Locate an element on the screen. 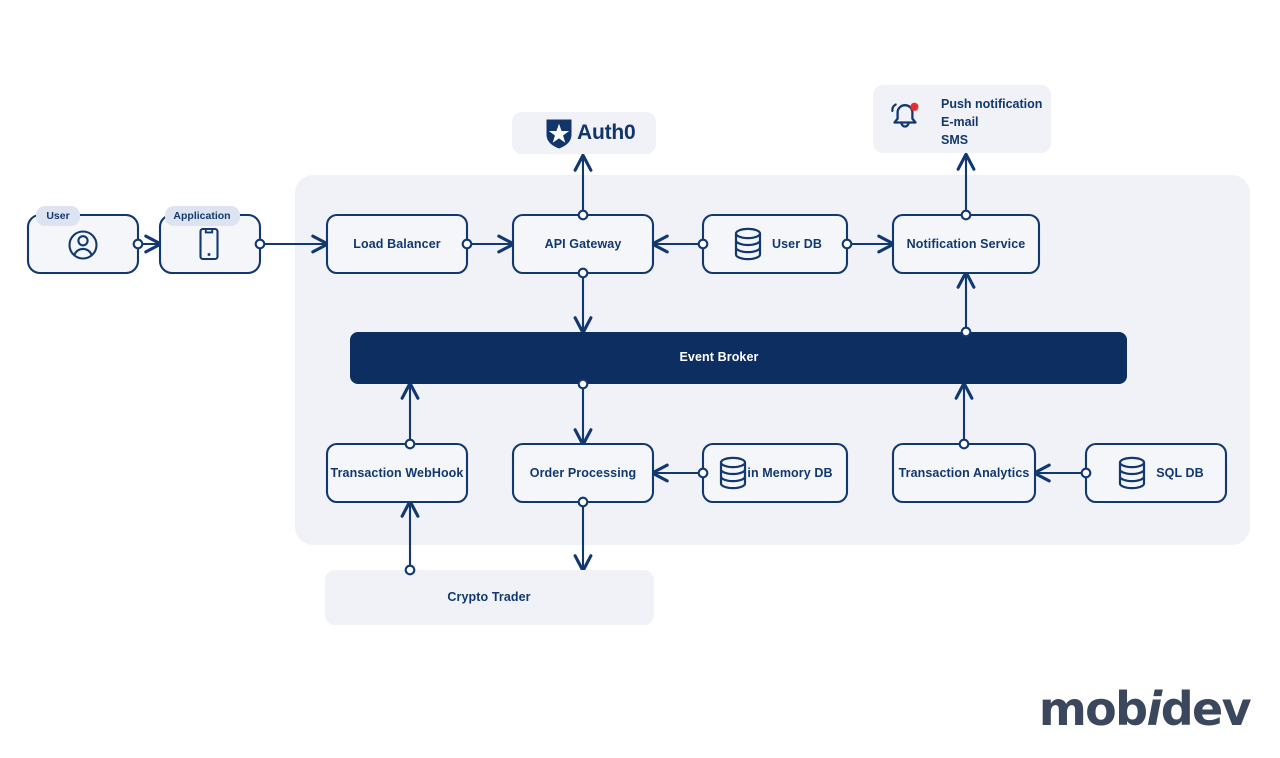 The height and width of the screenshot is (758, 1280). node-order-processing-label: Order Processing is located at coordinates (583, 473).